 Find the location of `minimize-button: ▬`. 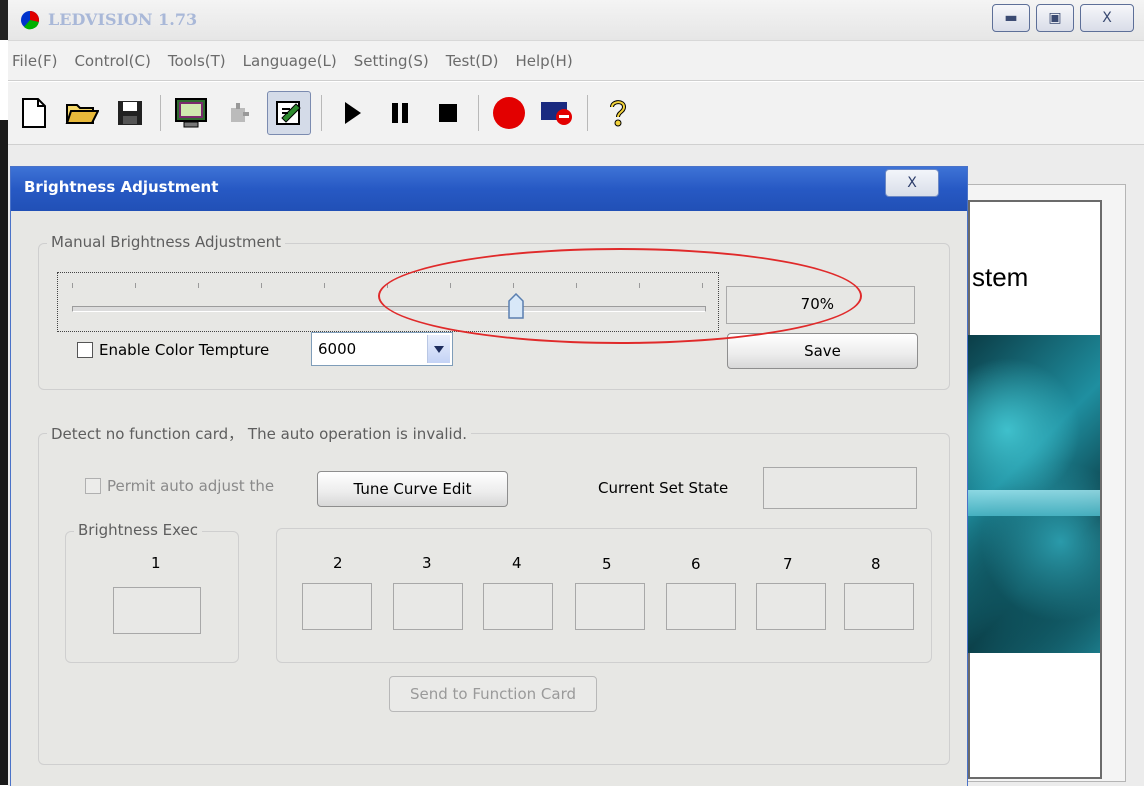

minimize-button: ▬ is located at coordinates (1011, 18).